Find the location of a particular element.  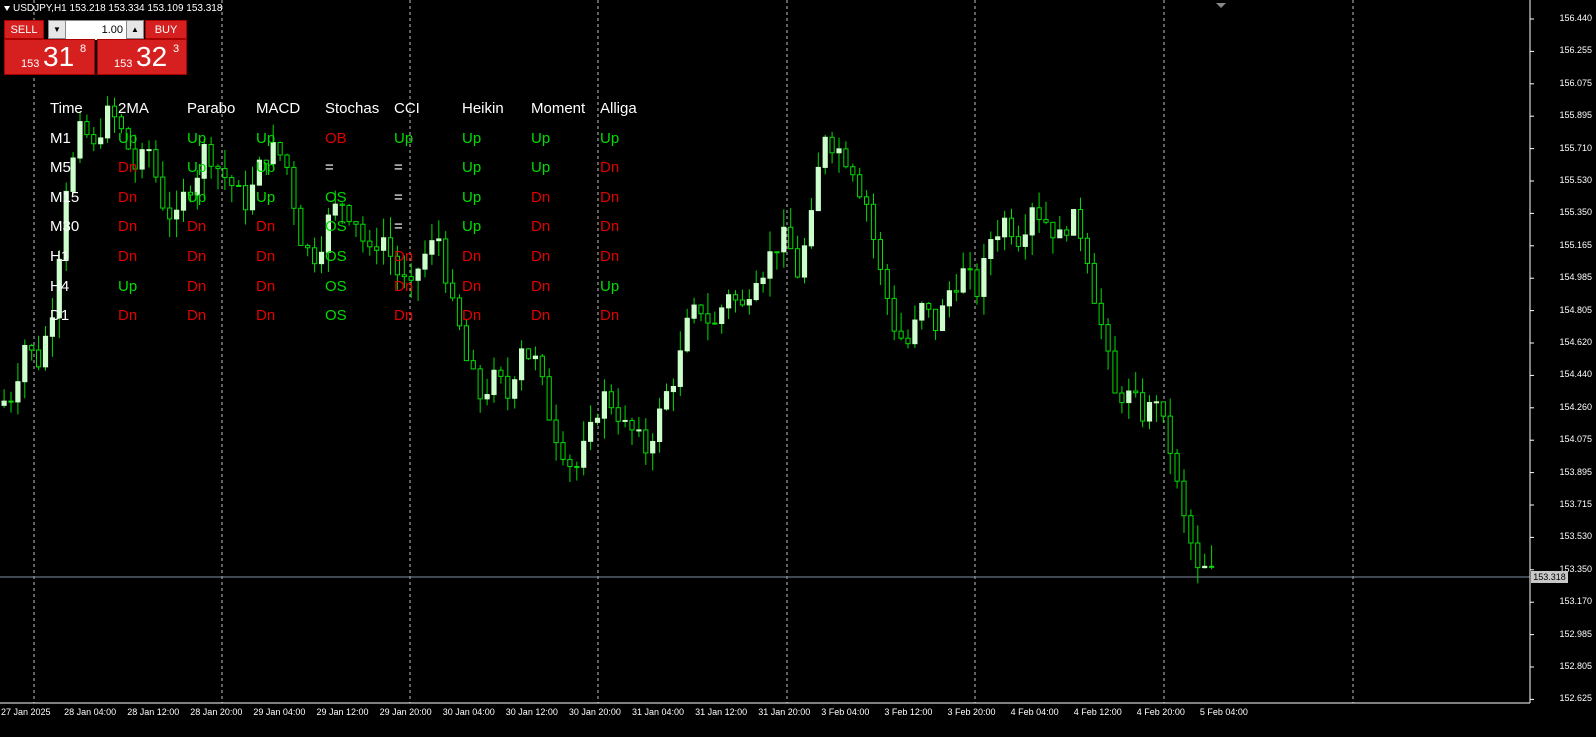

table-header: CCI is located at coordinates (407, 108).